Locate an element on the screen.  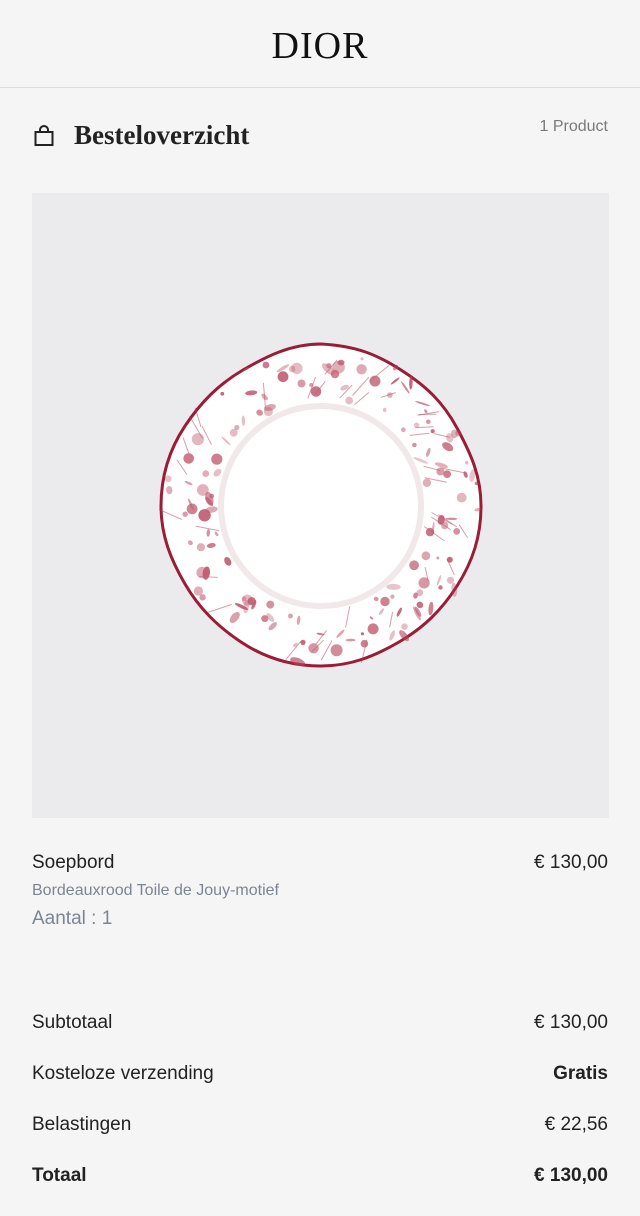
subtotal-label: Subtotaal is located at coordinates (72, 1023).